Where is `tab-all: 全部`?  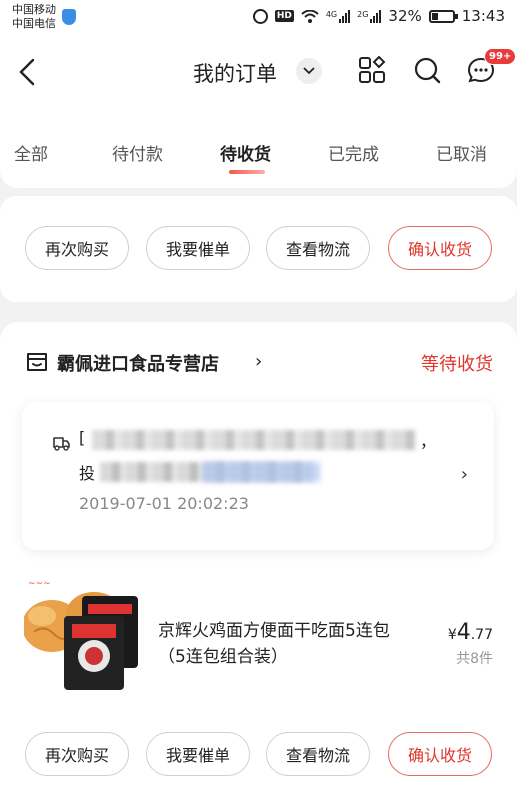
tab-all: 全部 is located at coordinates (31, 152).